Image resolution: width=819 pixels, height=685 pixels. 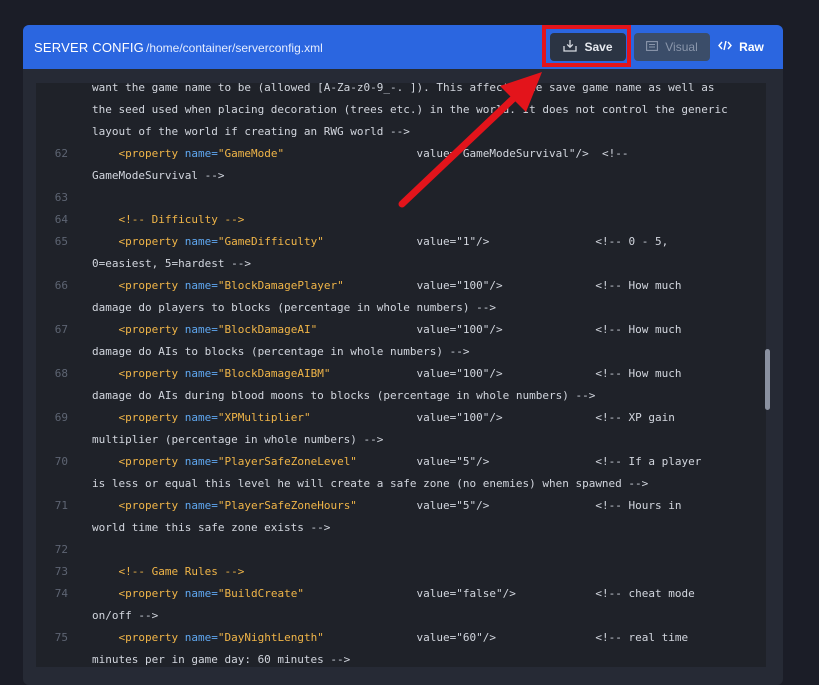 What do you see at coordinates (470, 140) in the screenshot?
I see `arrow-annotation` at bounding box center [470, 140].